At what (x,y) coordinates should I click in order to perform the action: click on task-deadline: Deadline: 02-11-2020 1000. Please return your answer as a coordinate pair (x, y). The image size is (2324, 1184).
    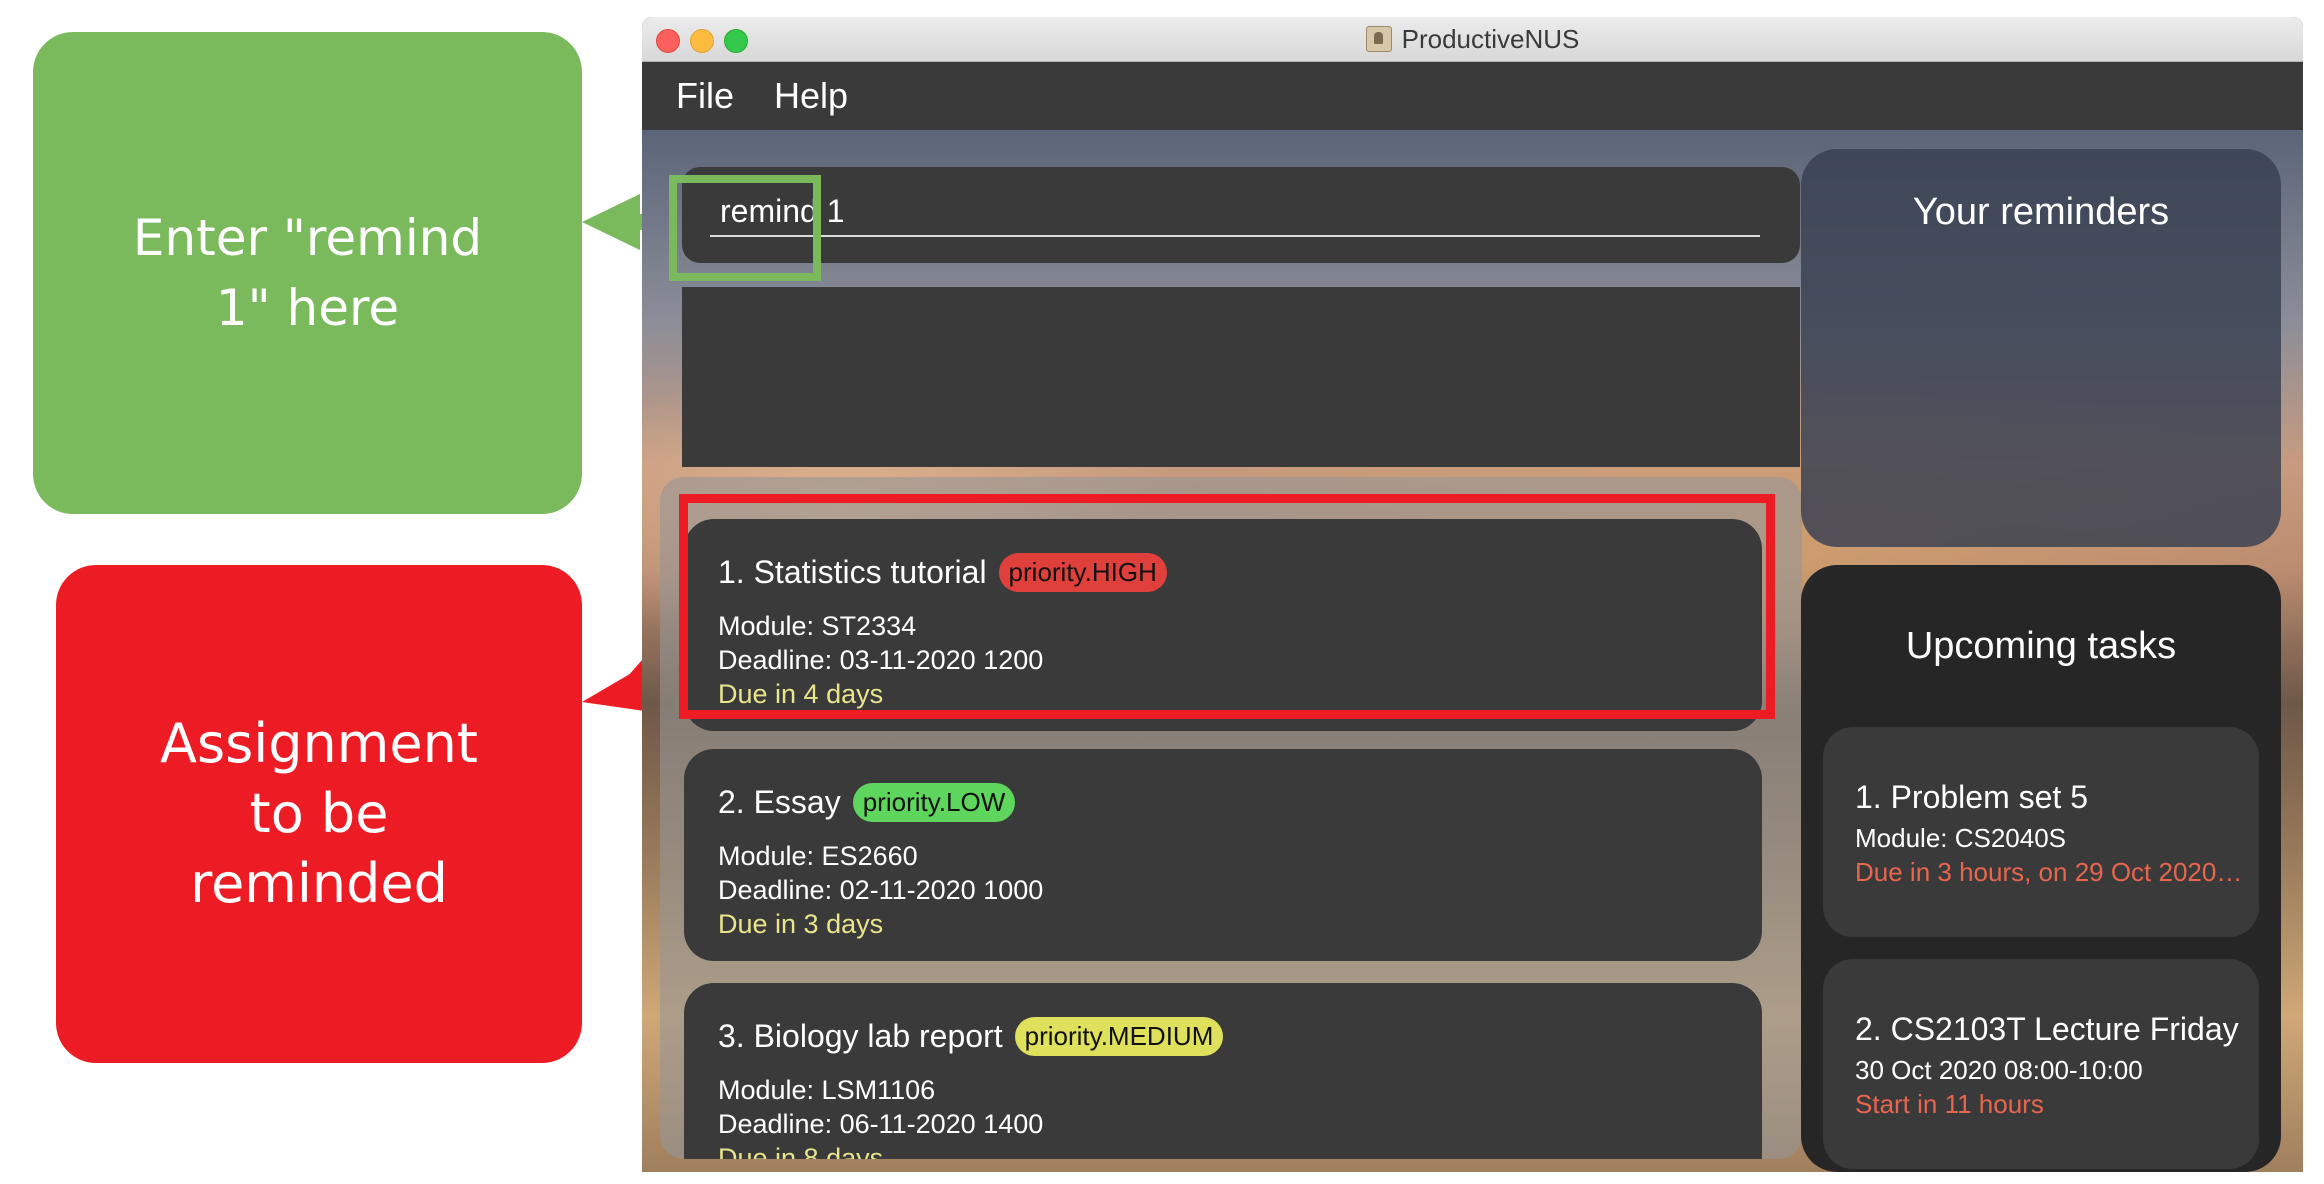
    Looking at the image, I should click on (881, 890).